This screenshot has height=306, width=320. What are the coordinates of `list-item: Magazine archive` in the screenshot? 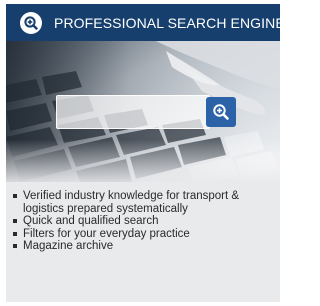 It's located at (143, 246).